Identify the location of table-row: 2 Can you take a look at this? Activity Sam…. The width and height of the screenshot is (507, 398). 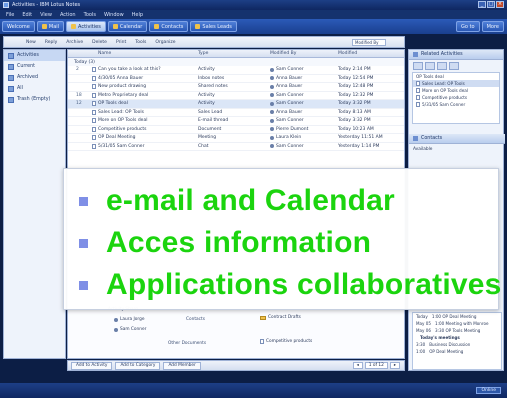
(236, 70).